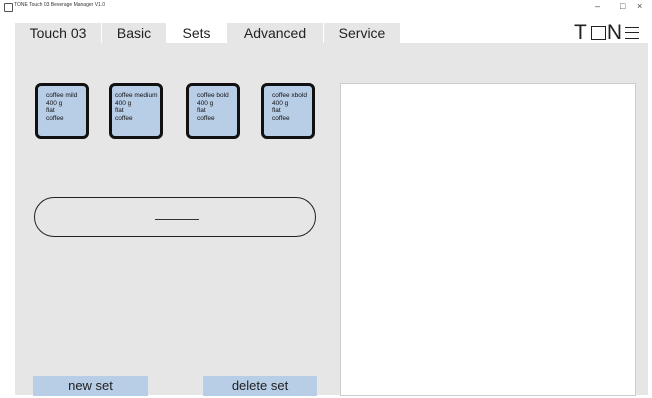  What do you see at coordinates (62, 95) in the screenshot?
I see `set-name: coffee mild` at bounding box center [62, 95].